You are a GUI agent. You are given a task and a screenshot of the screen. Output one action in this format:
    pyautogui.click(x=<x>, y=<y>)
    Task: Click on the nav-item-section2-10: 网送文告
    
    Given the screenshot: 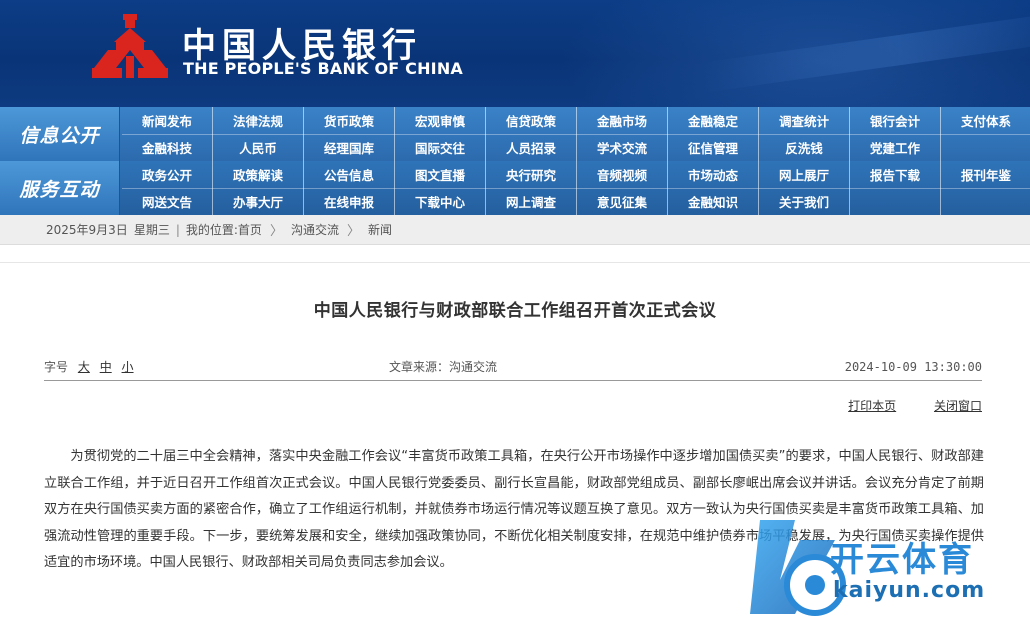 What is the action you would take?
    pyautogui.click(x=167, y=201)
    